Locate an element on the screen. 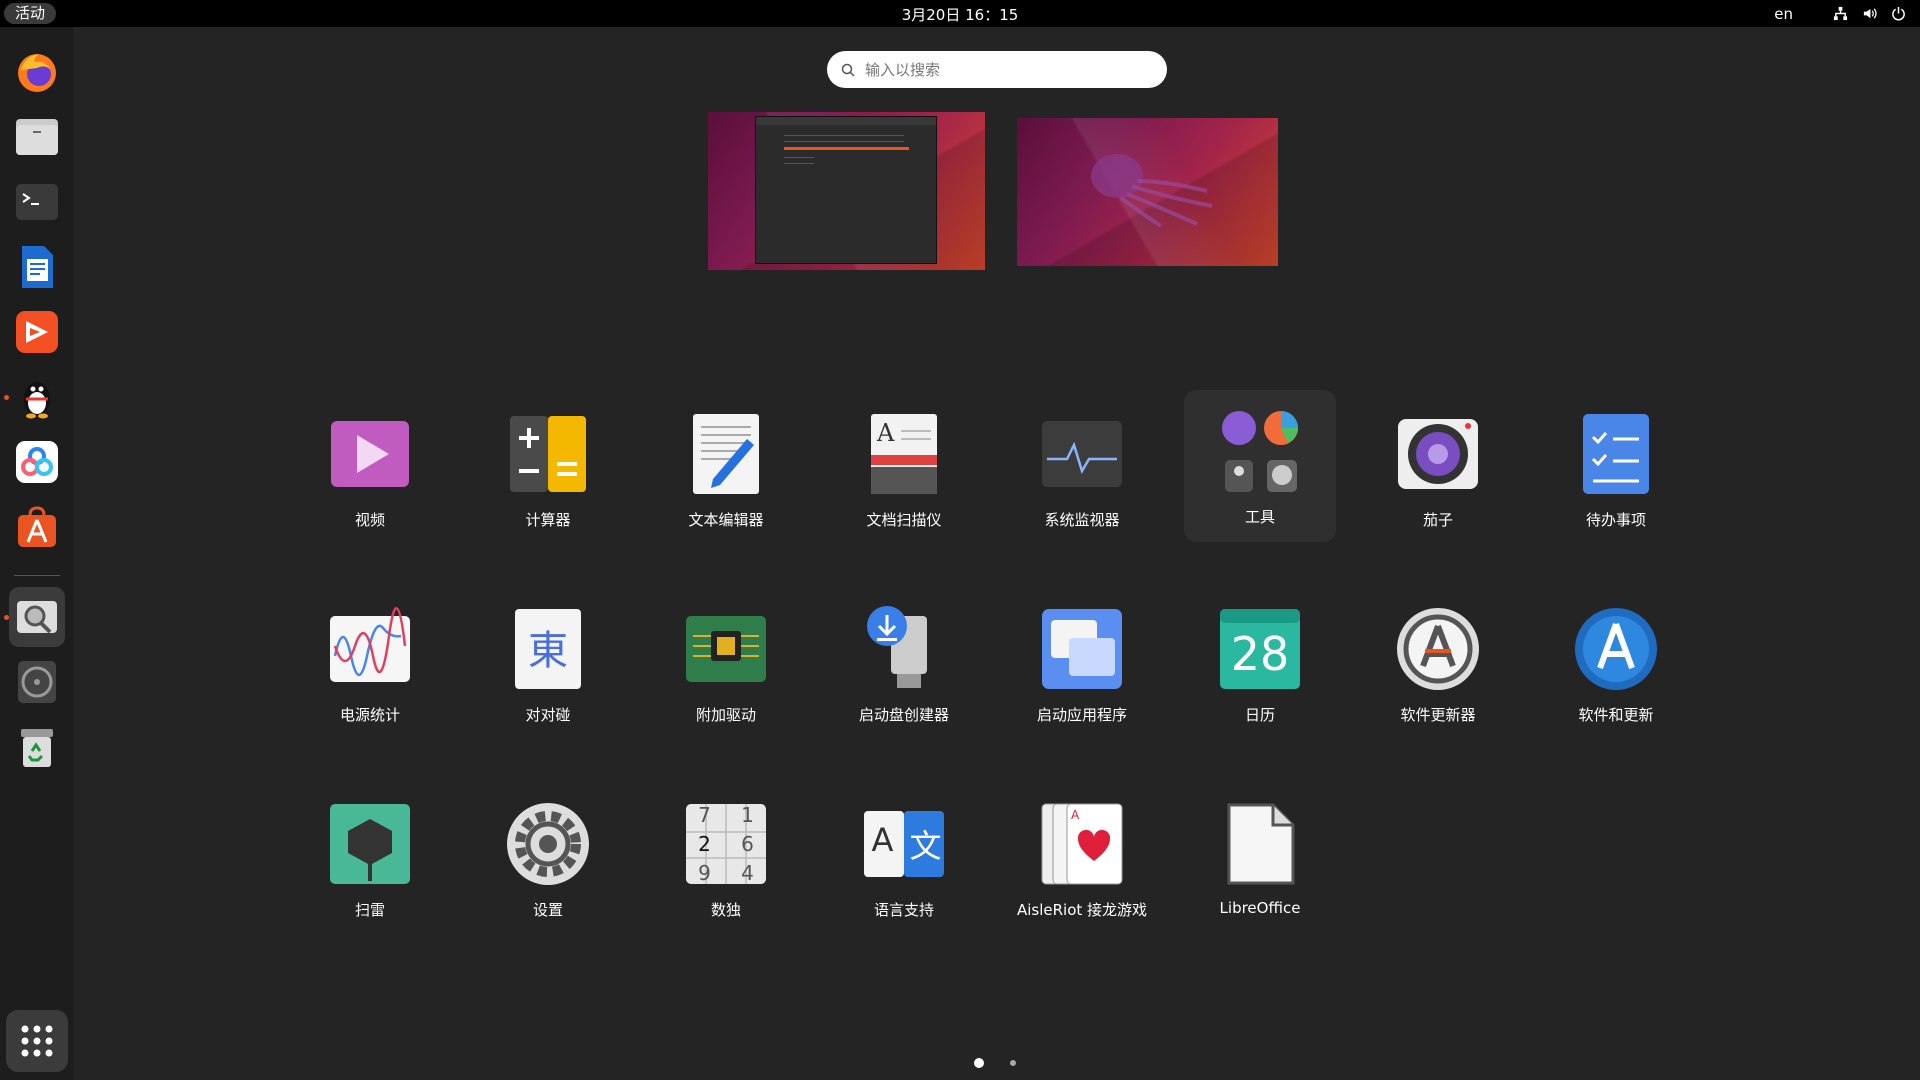 Image resolution: width=1920 pixels, height=1080 pixels. window-thumbnail is located at coordinates (846, 190).